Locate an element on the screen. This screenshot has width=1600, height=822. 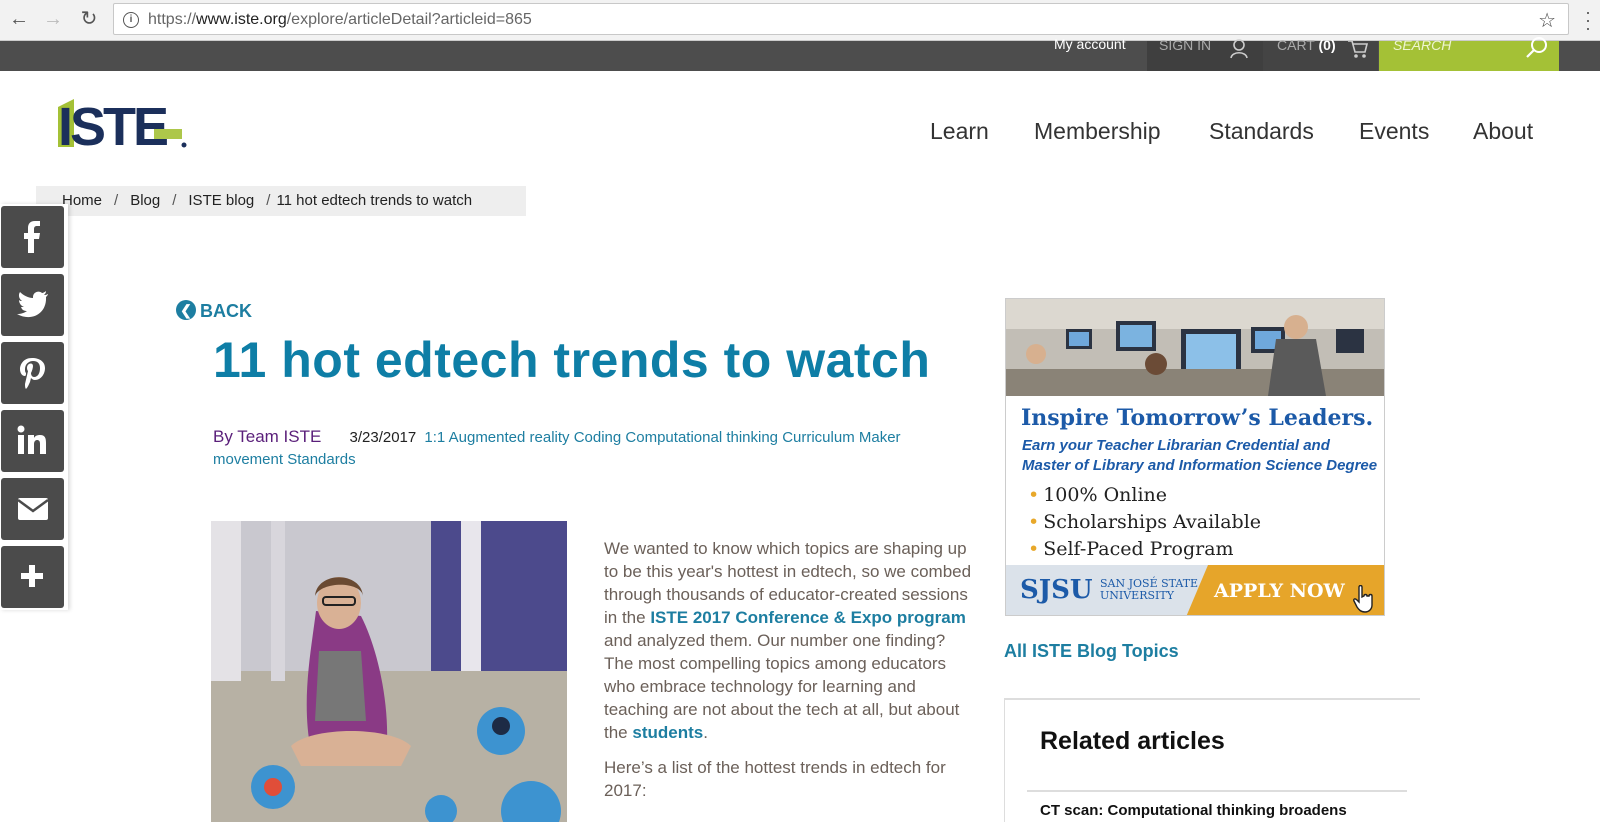
more-share-button is located at coordinates (32, 577).